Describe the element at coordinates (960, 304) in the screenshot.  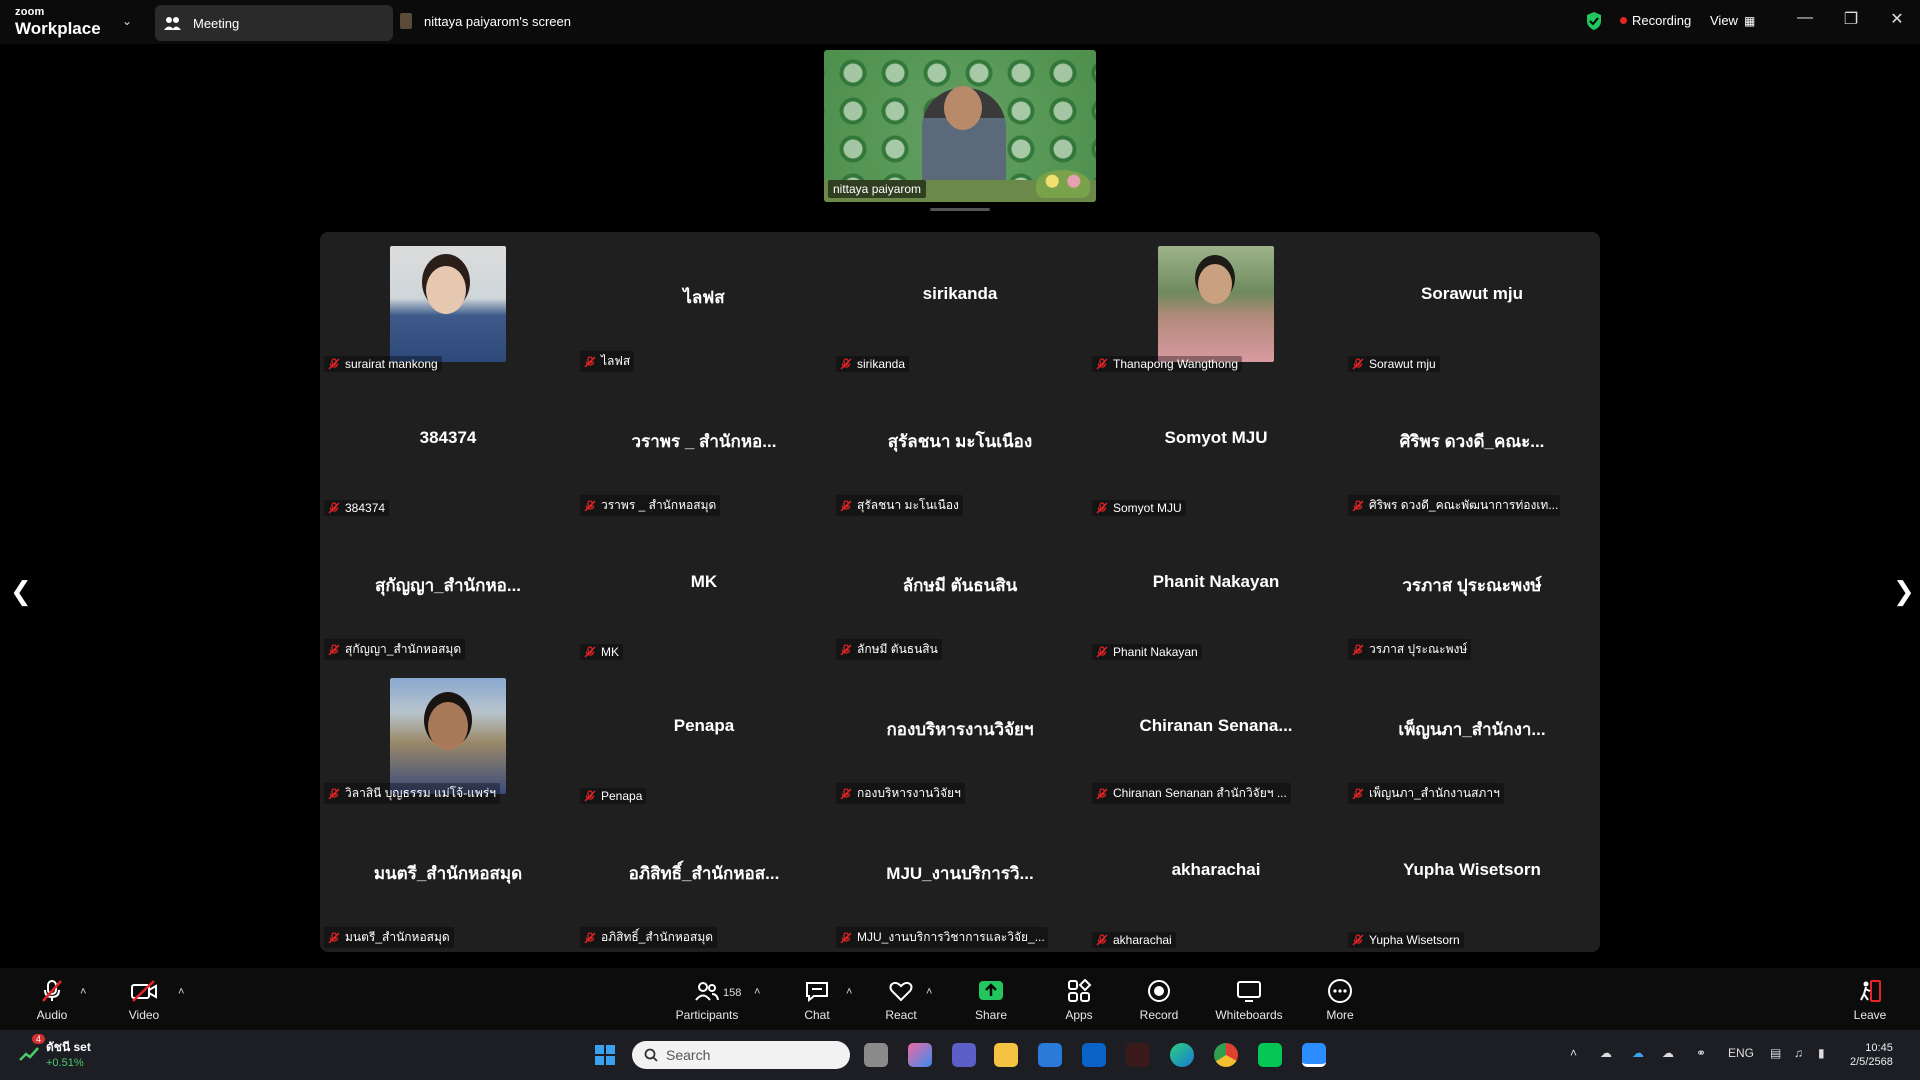
I see `participant-tile: sirikanda sirikanda` at that location.